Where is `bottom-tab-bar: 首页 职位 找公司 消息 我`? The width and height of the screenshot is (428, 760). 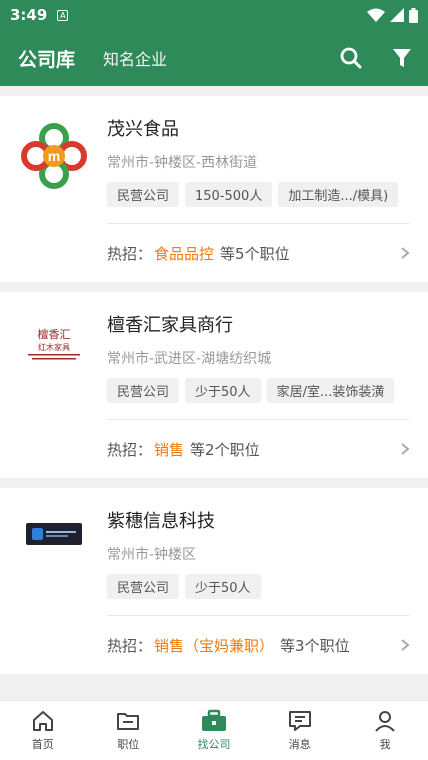
bottom-tab-bar: 首页 职位 找公司 消息 我 is located at coordinates (214, 730).